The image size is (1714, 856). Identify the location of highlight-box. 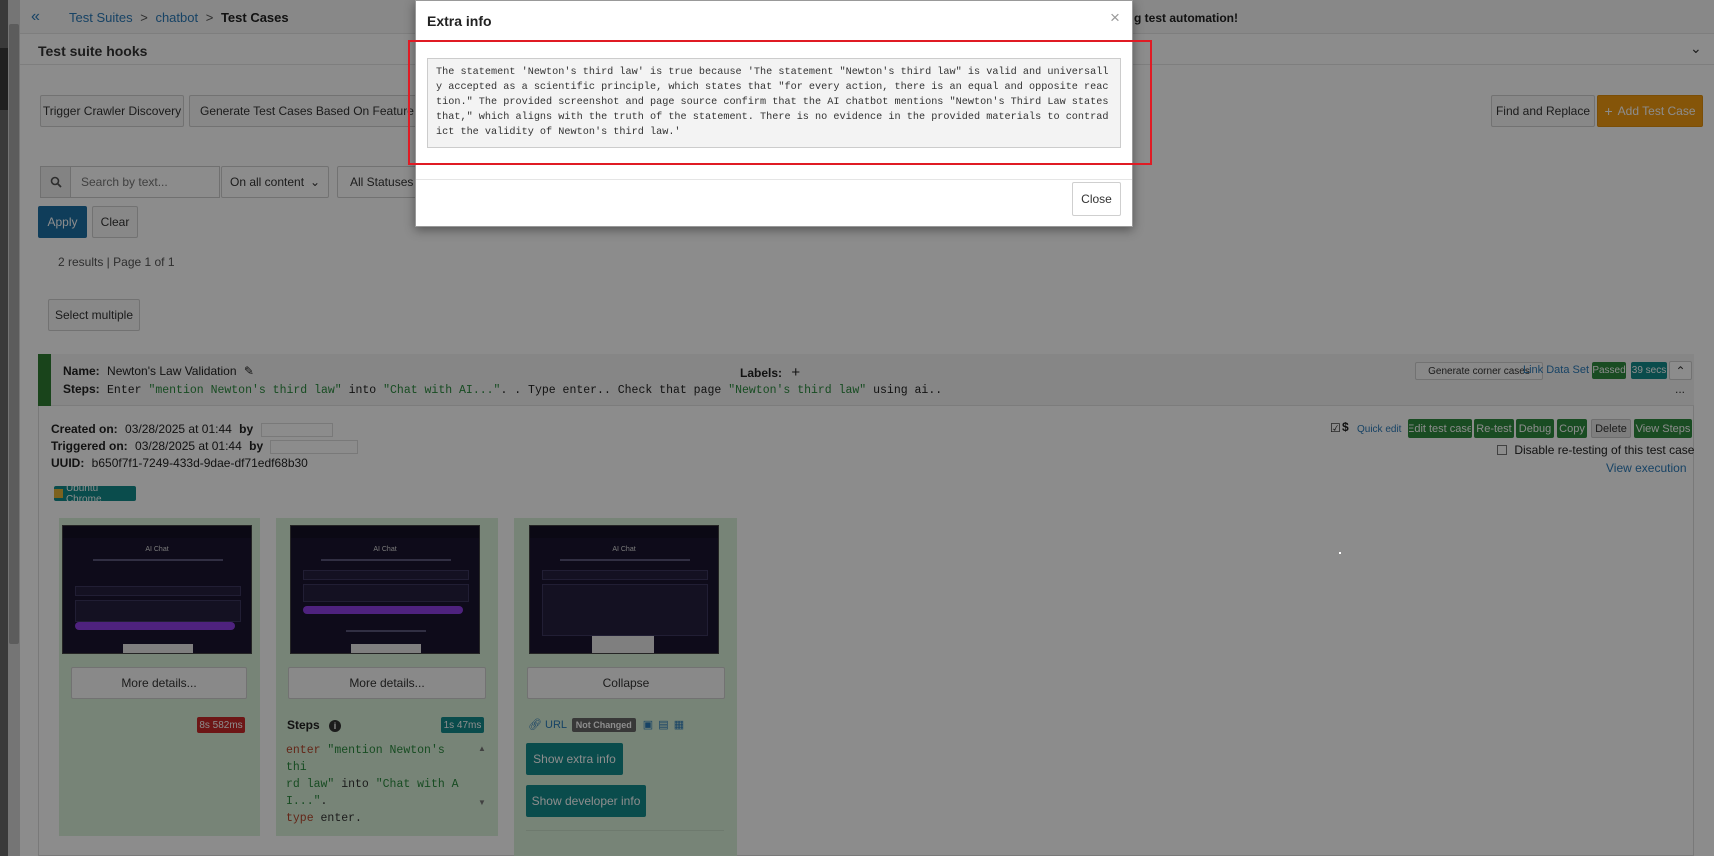
(780, 102).